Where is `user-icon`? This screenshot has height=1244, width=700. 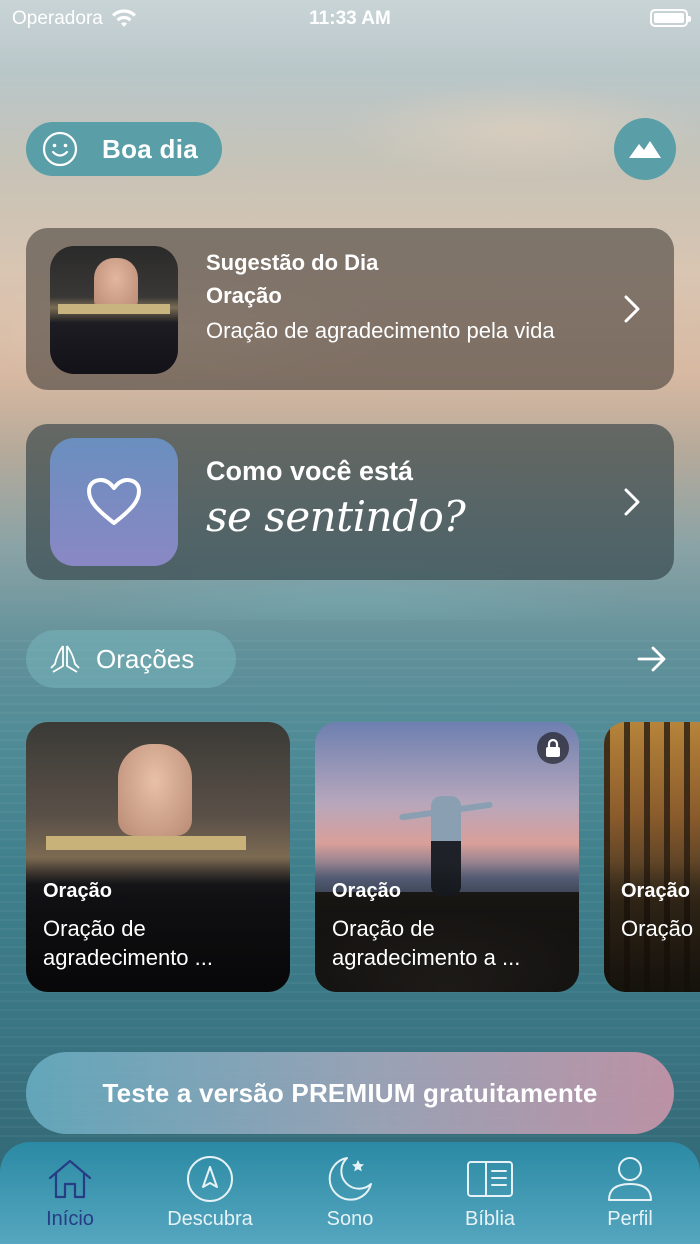
user-icon is located at coordinates (630, 1179).